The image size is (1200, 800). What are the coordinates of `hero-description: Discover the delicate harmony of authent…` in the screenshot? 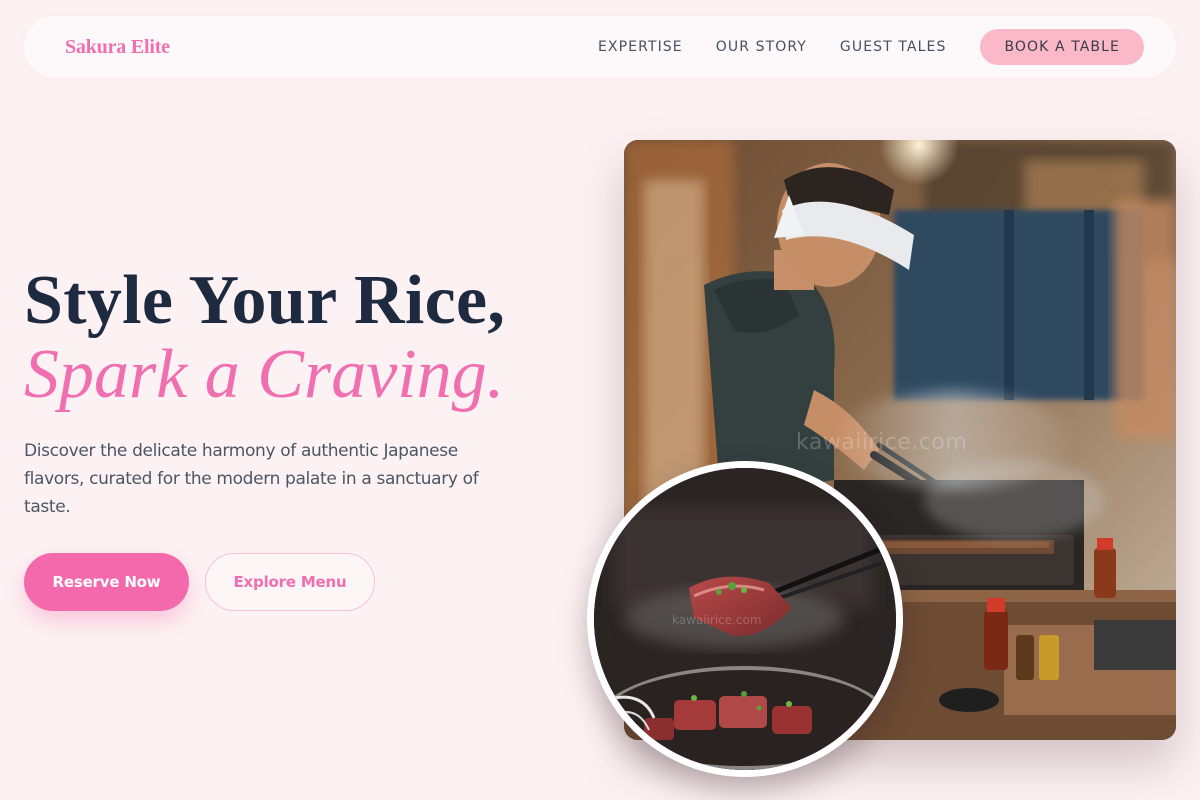 It's located at (251, 479).